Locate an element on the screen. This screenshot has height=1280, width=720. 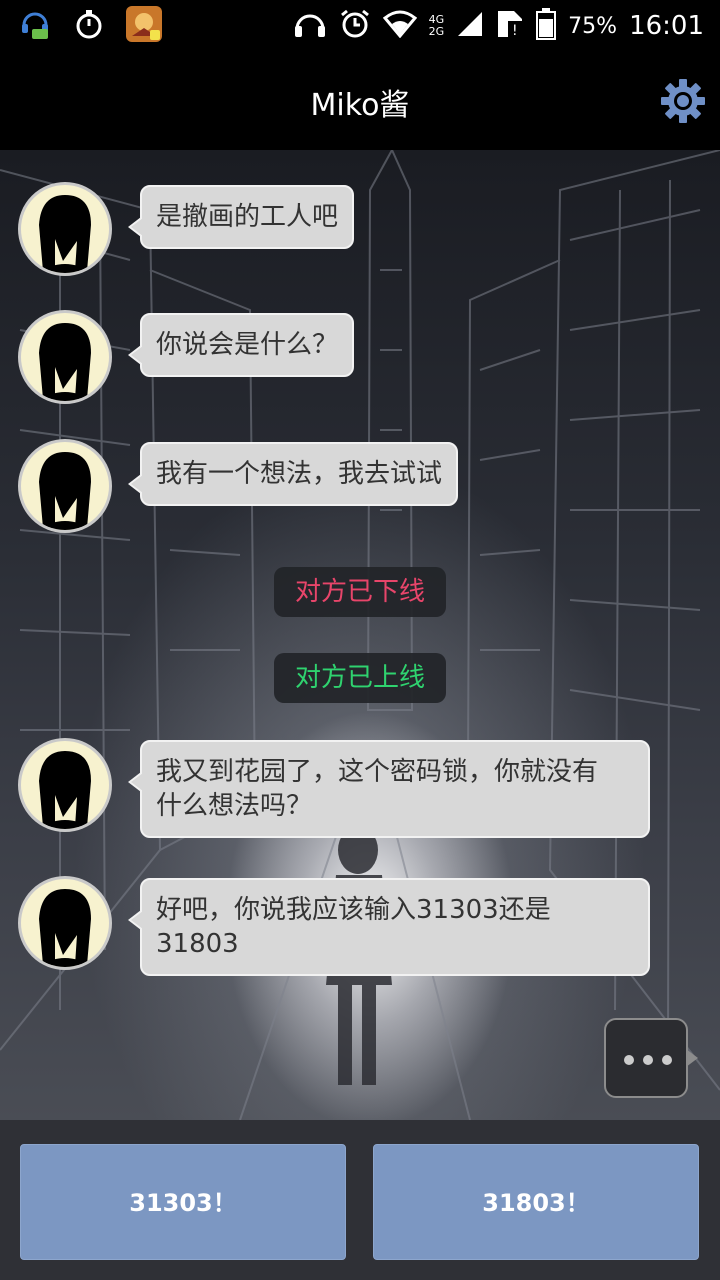
message-bubble: 我又到花园了，这个密码锁，你就没有 什么想法吗？ is located at coordinates (389, 789).